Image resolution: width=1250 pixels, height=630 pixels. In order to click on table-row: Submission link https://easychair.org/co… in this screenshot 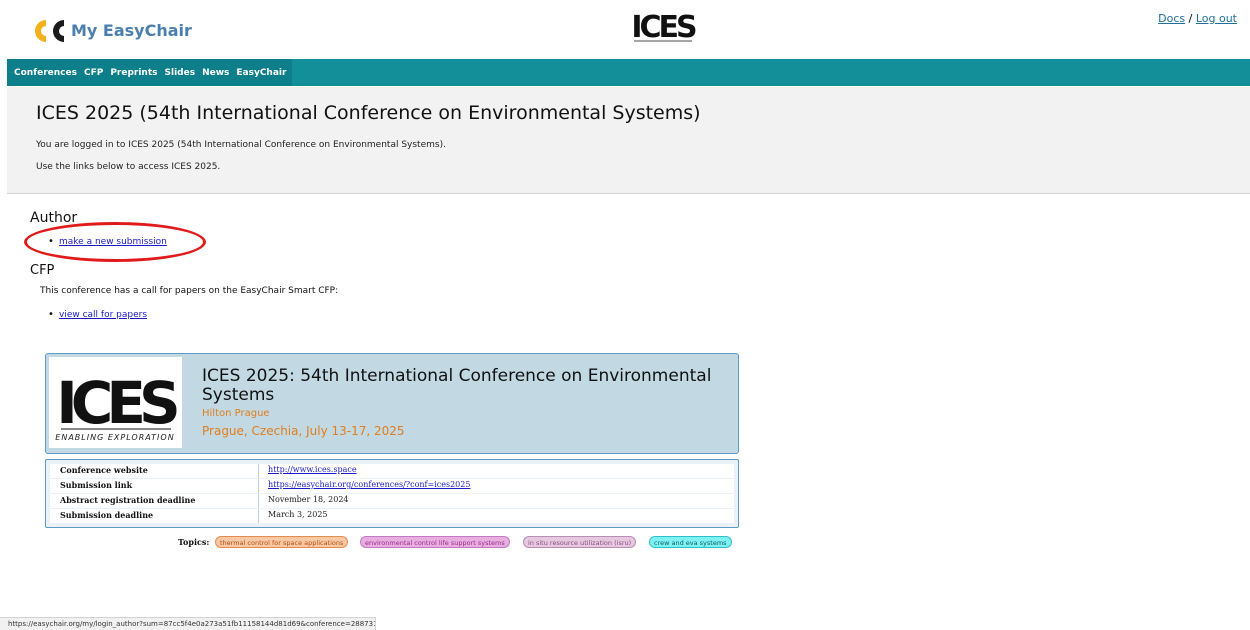, I will do `click(392, 486)`.